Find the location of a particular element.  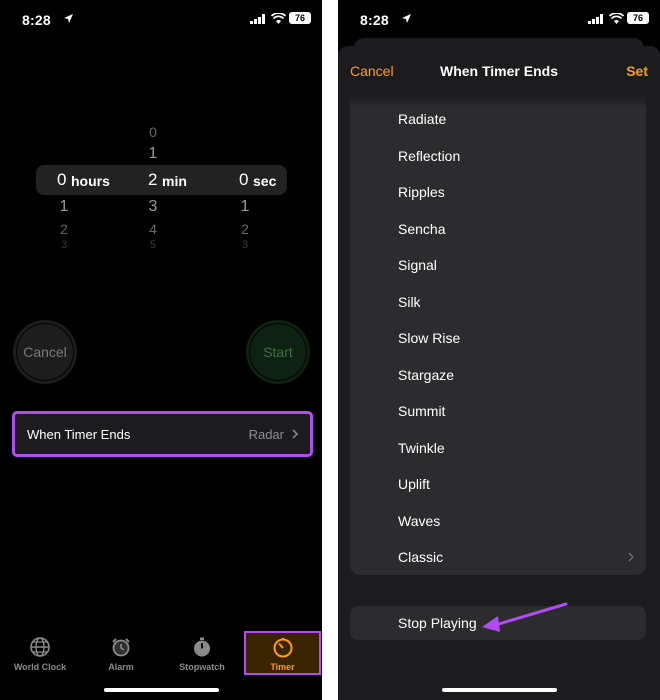

when-timer-ends-value: Radar is located at coordinates (273, 434).